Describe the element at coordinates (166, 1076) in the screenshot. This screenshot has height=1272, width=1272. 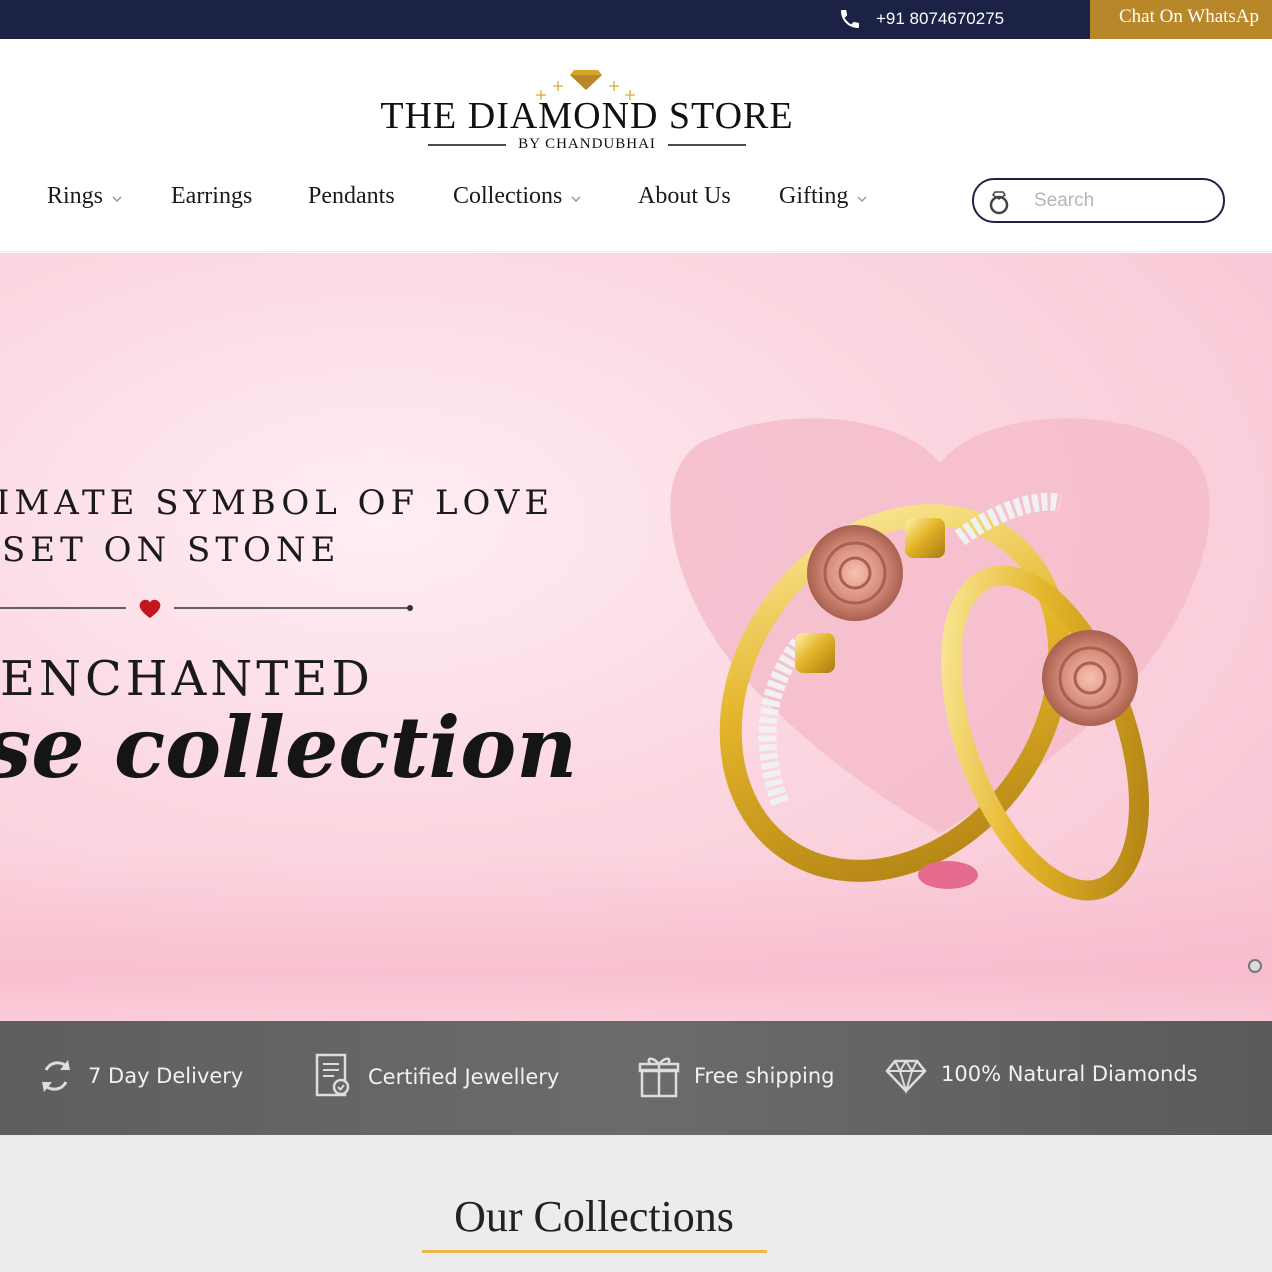
I see `feature-label: 7 Day Delivery` at that location.